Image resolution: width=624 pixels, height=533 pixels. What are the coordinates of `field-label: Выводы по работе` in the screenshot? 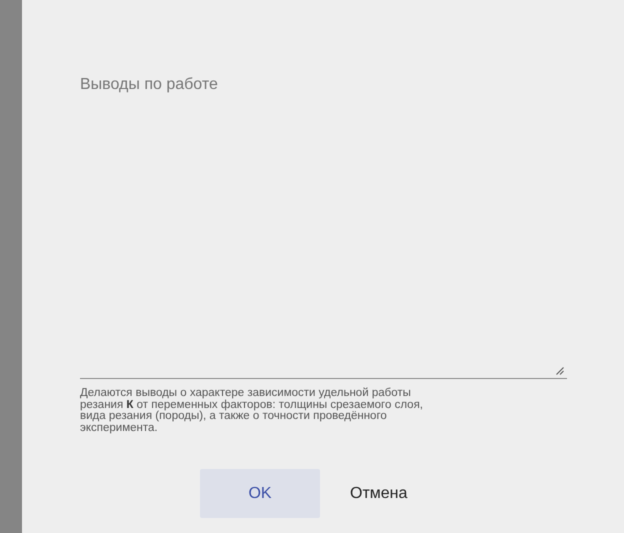 It's located at (149, 85).